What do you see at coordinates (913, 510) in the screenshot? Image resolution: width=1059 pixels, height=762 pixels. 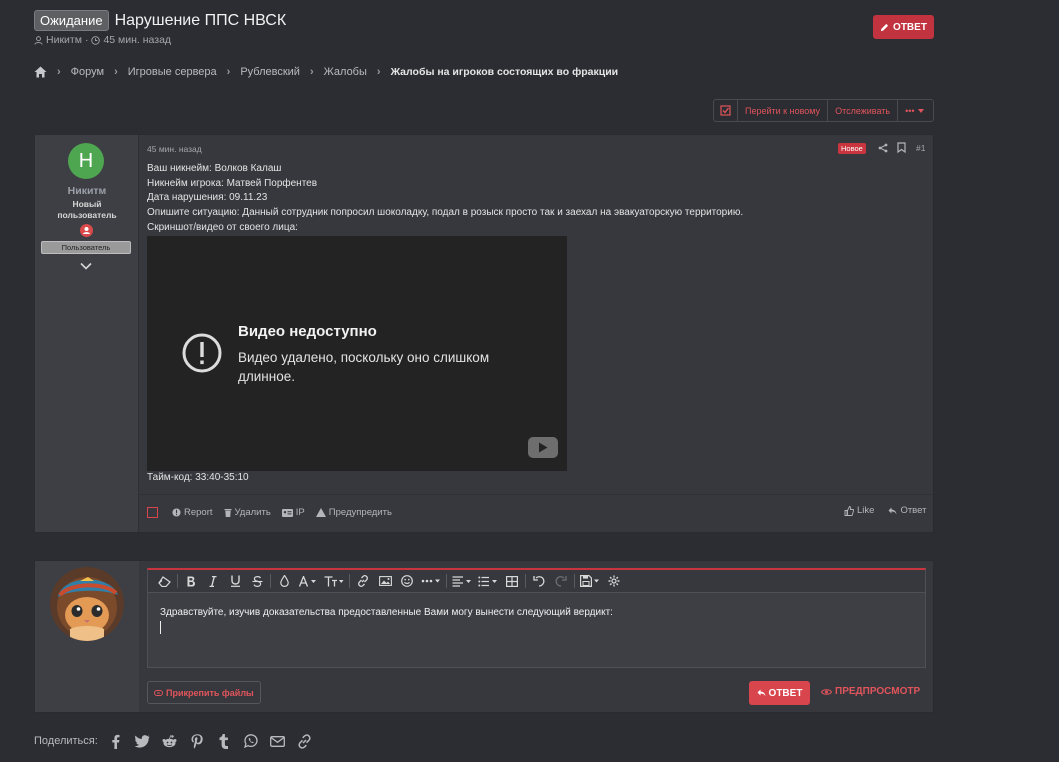 I see `reply-post-label: Ответ` at bounding box center [913, 510].